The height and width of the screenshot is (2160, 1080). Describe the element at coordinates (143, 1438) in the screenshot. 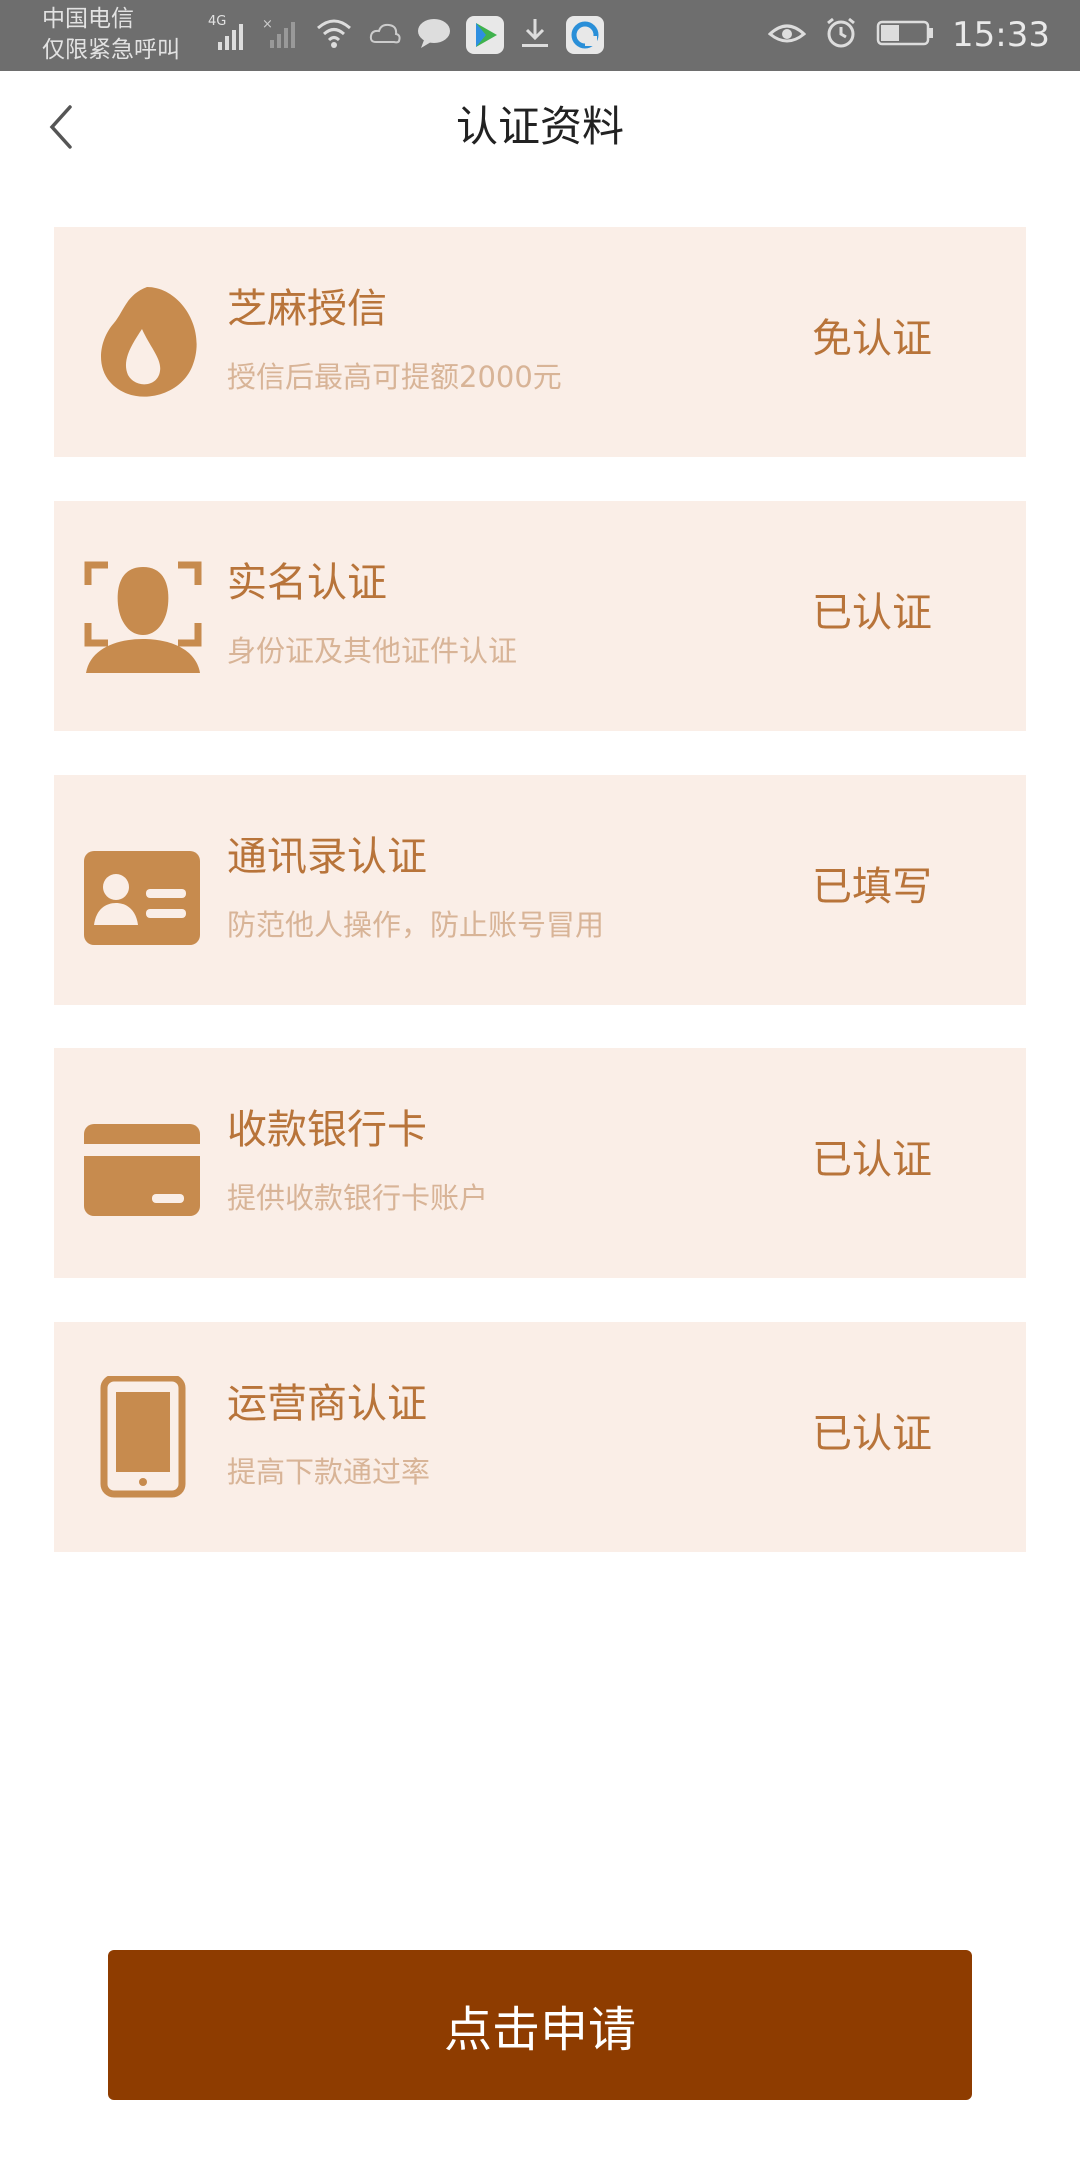

I see `phone-icon` at that location.